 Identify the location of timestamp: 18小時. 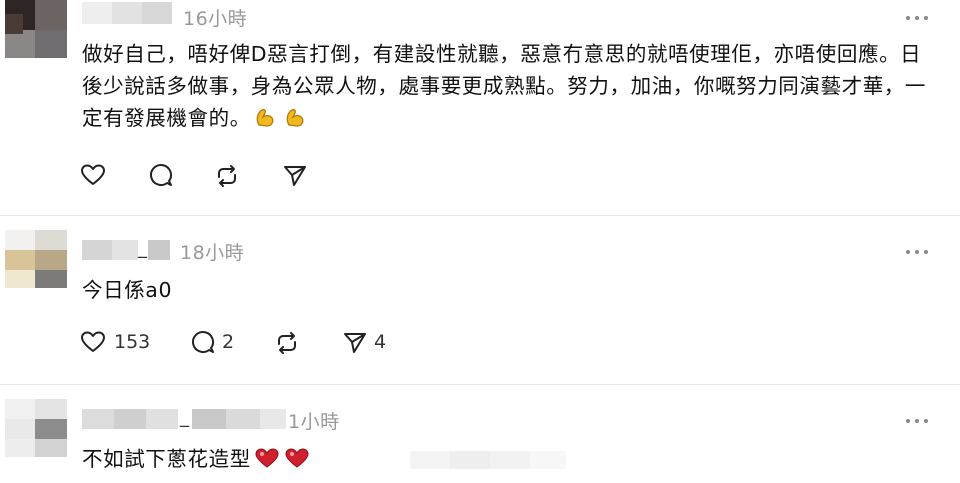
(212, 251).